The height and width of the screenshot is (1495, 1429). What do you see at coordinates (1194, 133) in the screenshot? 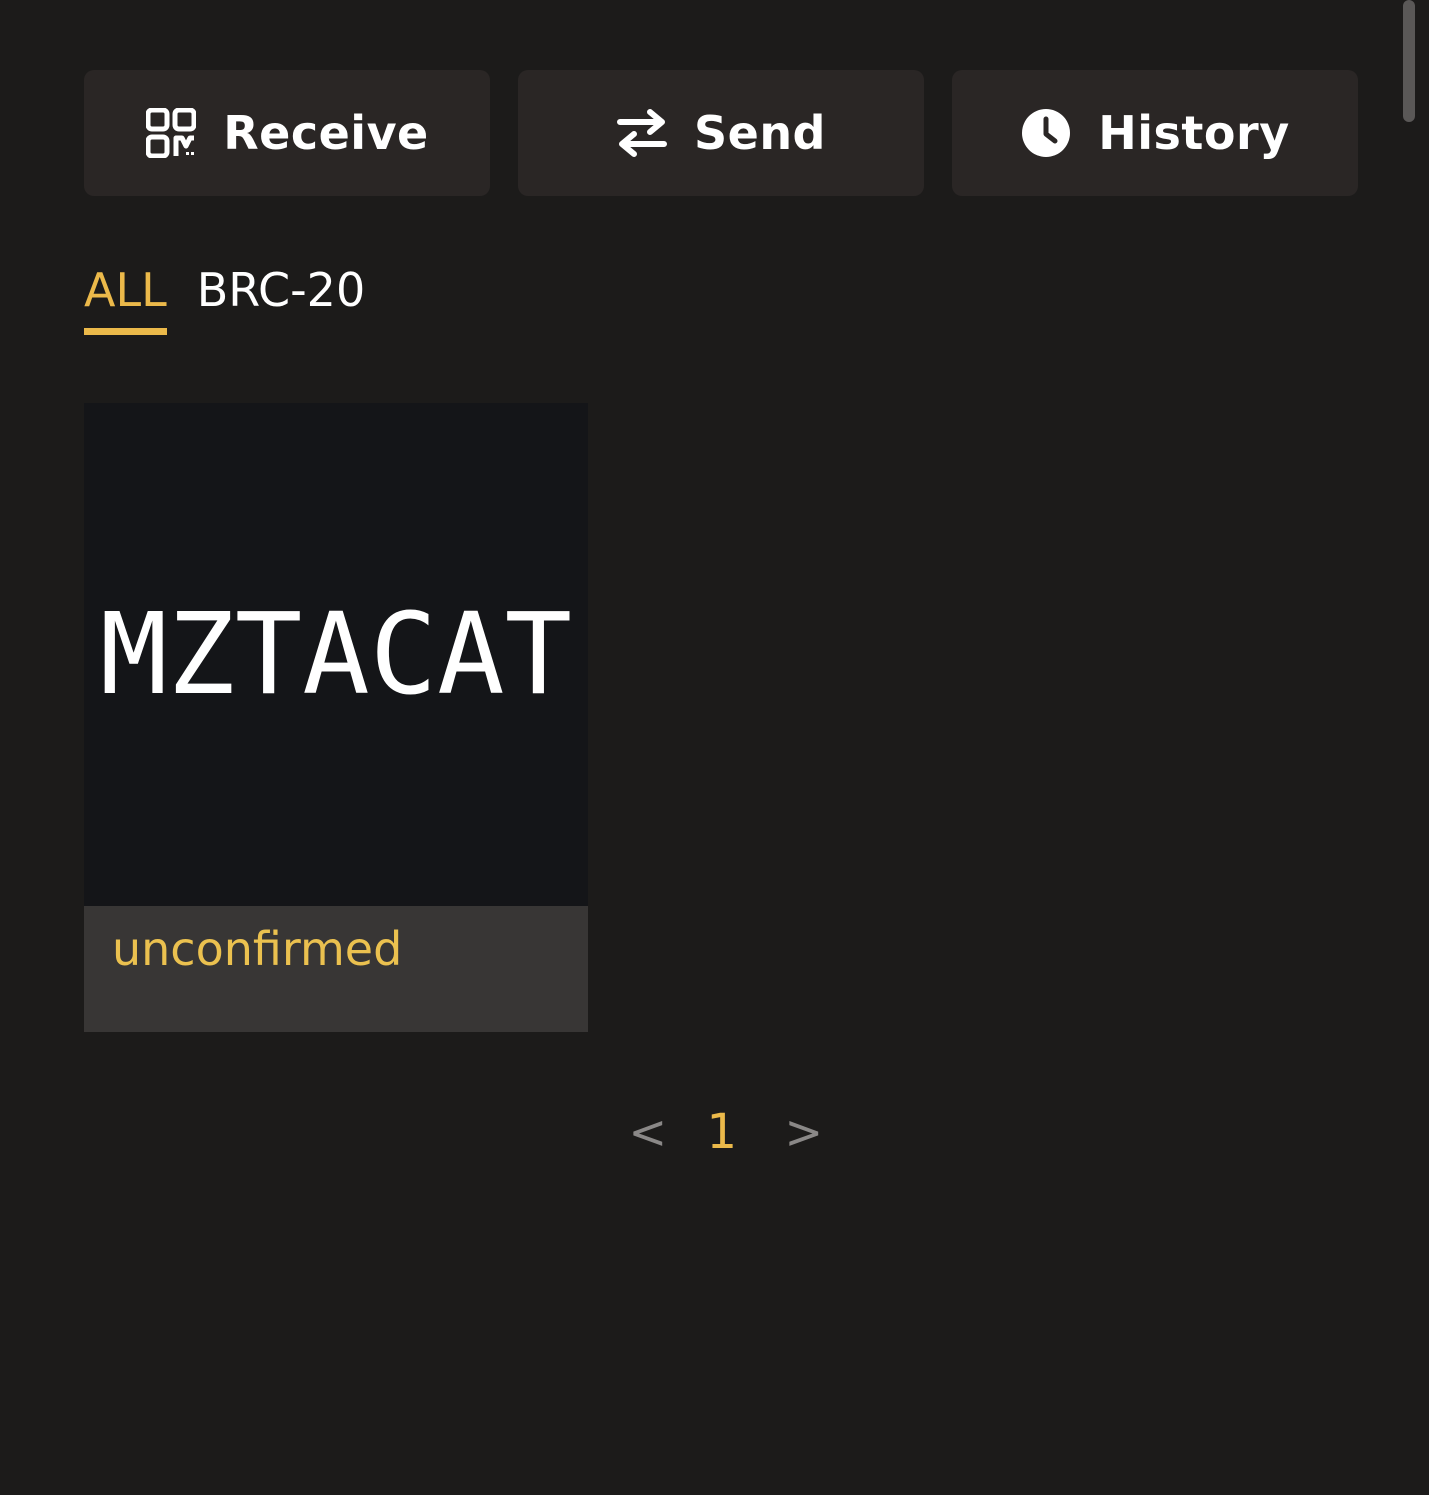
I see `history-label: History` at bounding box center [1194, 133].